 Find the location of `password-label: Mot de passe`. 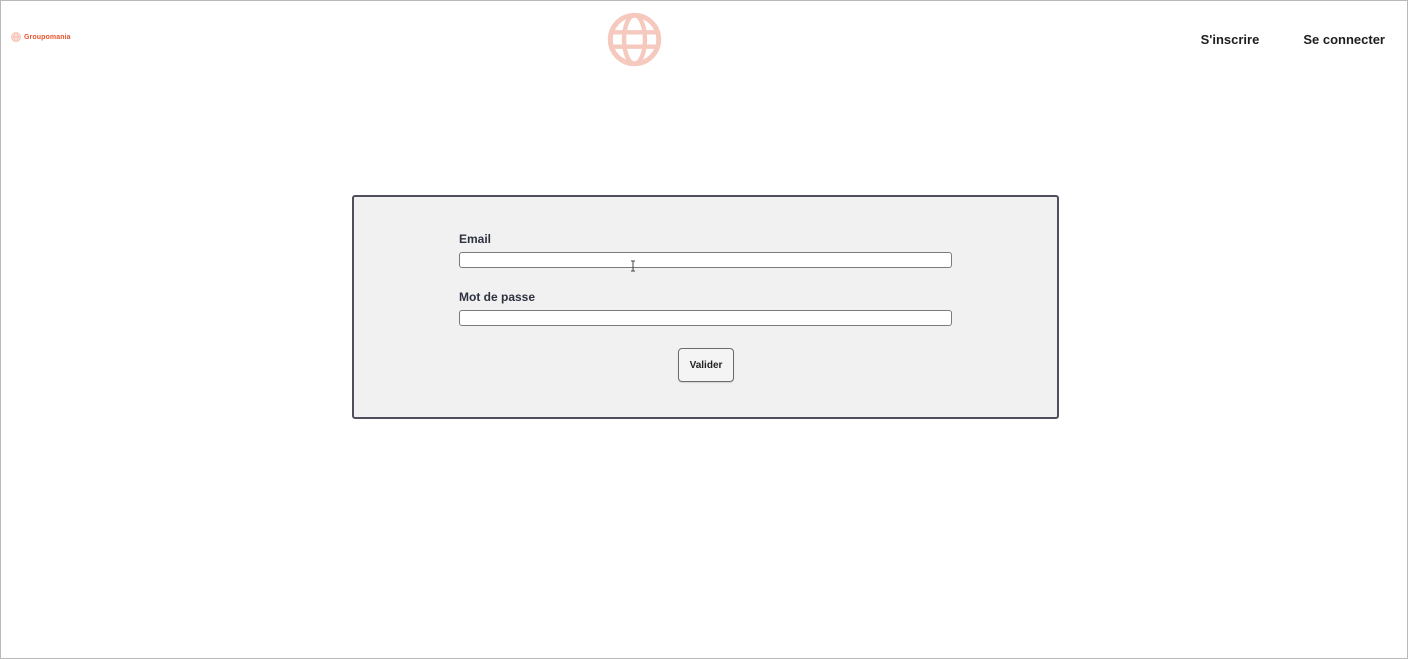

password-label: Mot de passe is located at coordinates (497, 297).